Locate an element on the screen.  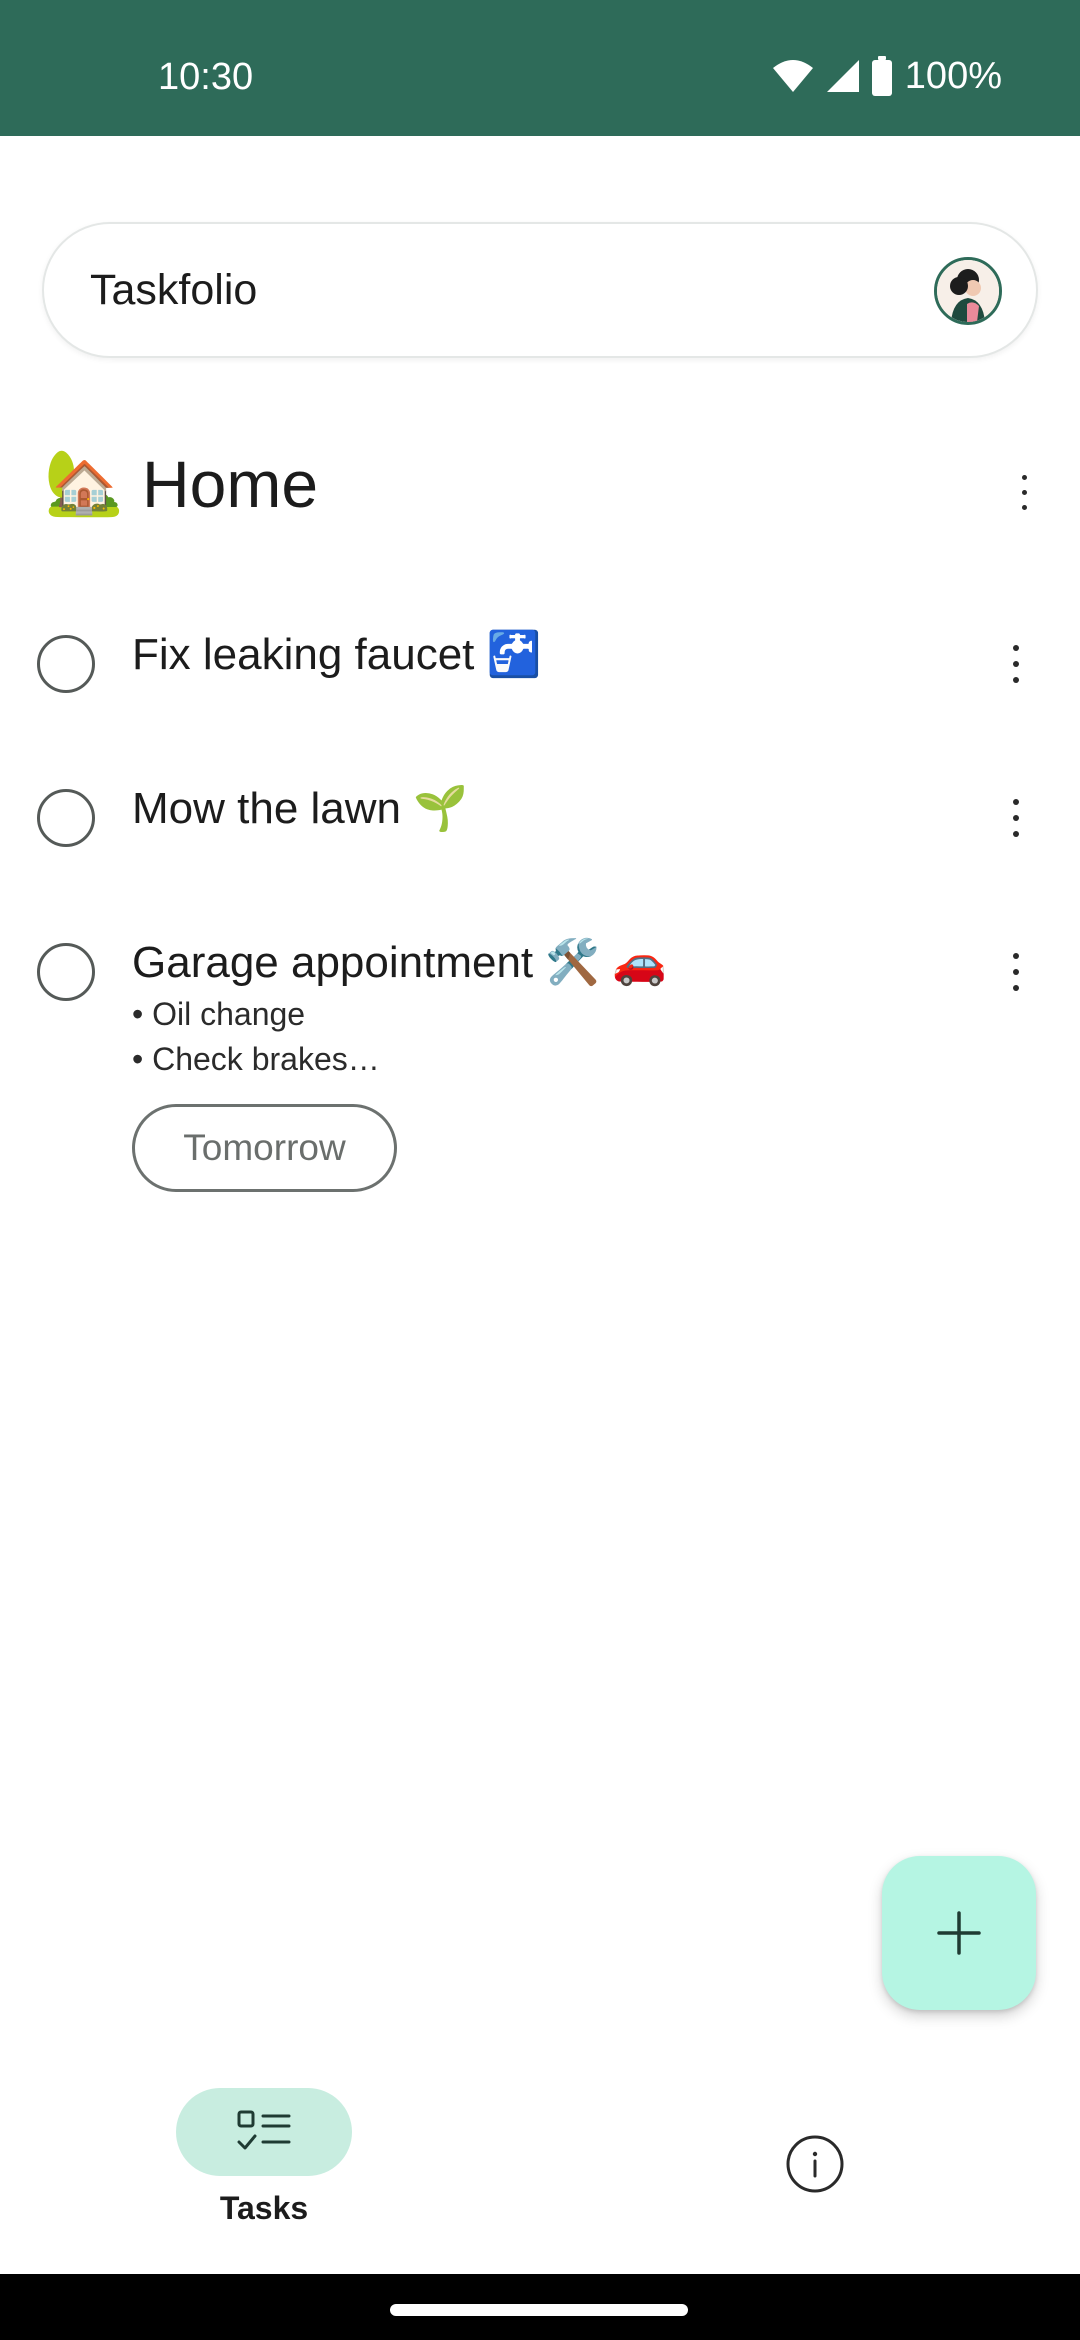
home-gesture-handle is located at coordinates (539, 2310).